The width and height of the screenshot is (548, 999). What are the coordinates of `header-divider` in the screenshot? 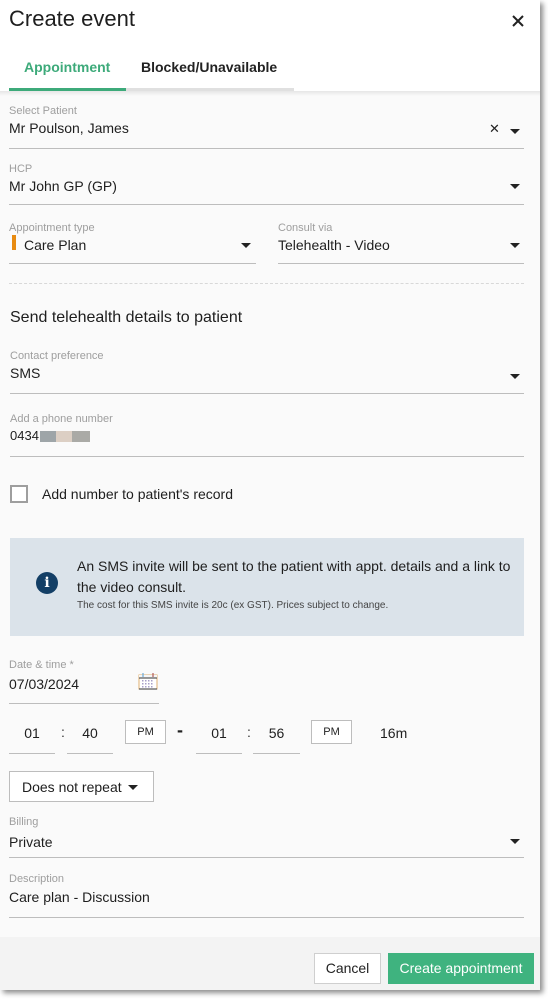 It's located at (270, 93).